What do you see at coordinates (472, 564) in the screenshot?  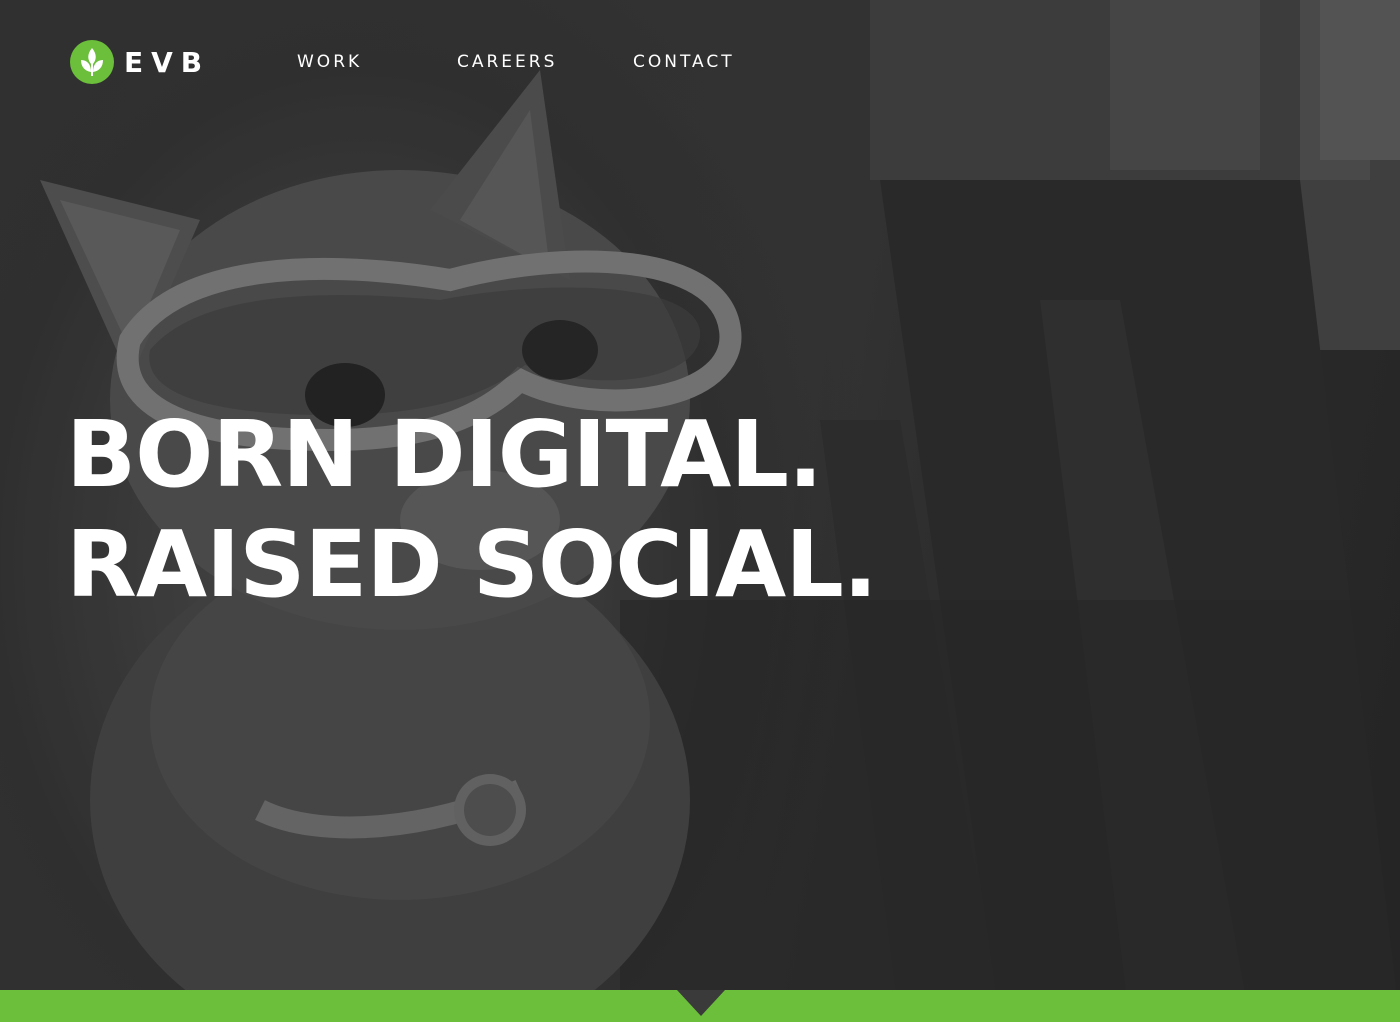 I see `headline-line-2: RAISED SOCIAL.` at bounding box center [472, 564].